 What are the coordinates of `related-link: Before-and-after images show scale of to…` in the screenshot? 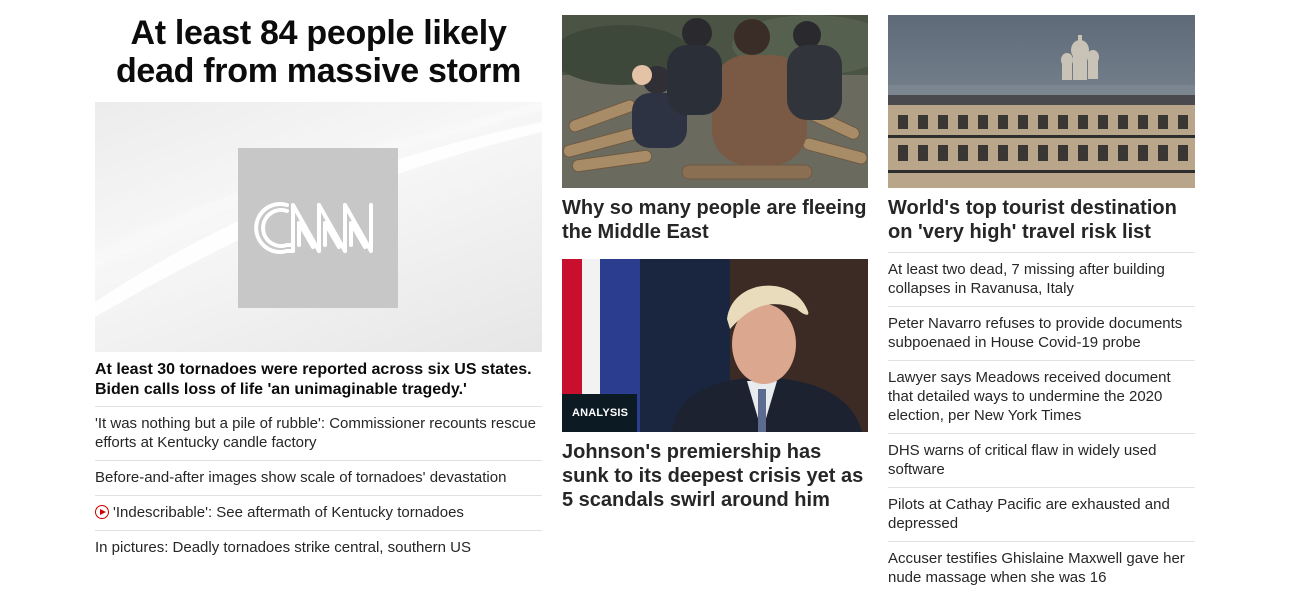 It's located at (300, 477).